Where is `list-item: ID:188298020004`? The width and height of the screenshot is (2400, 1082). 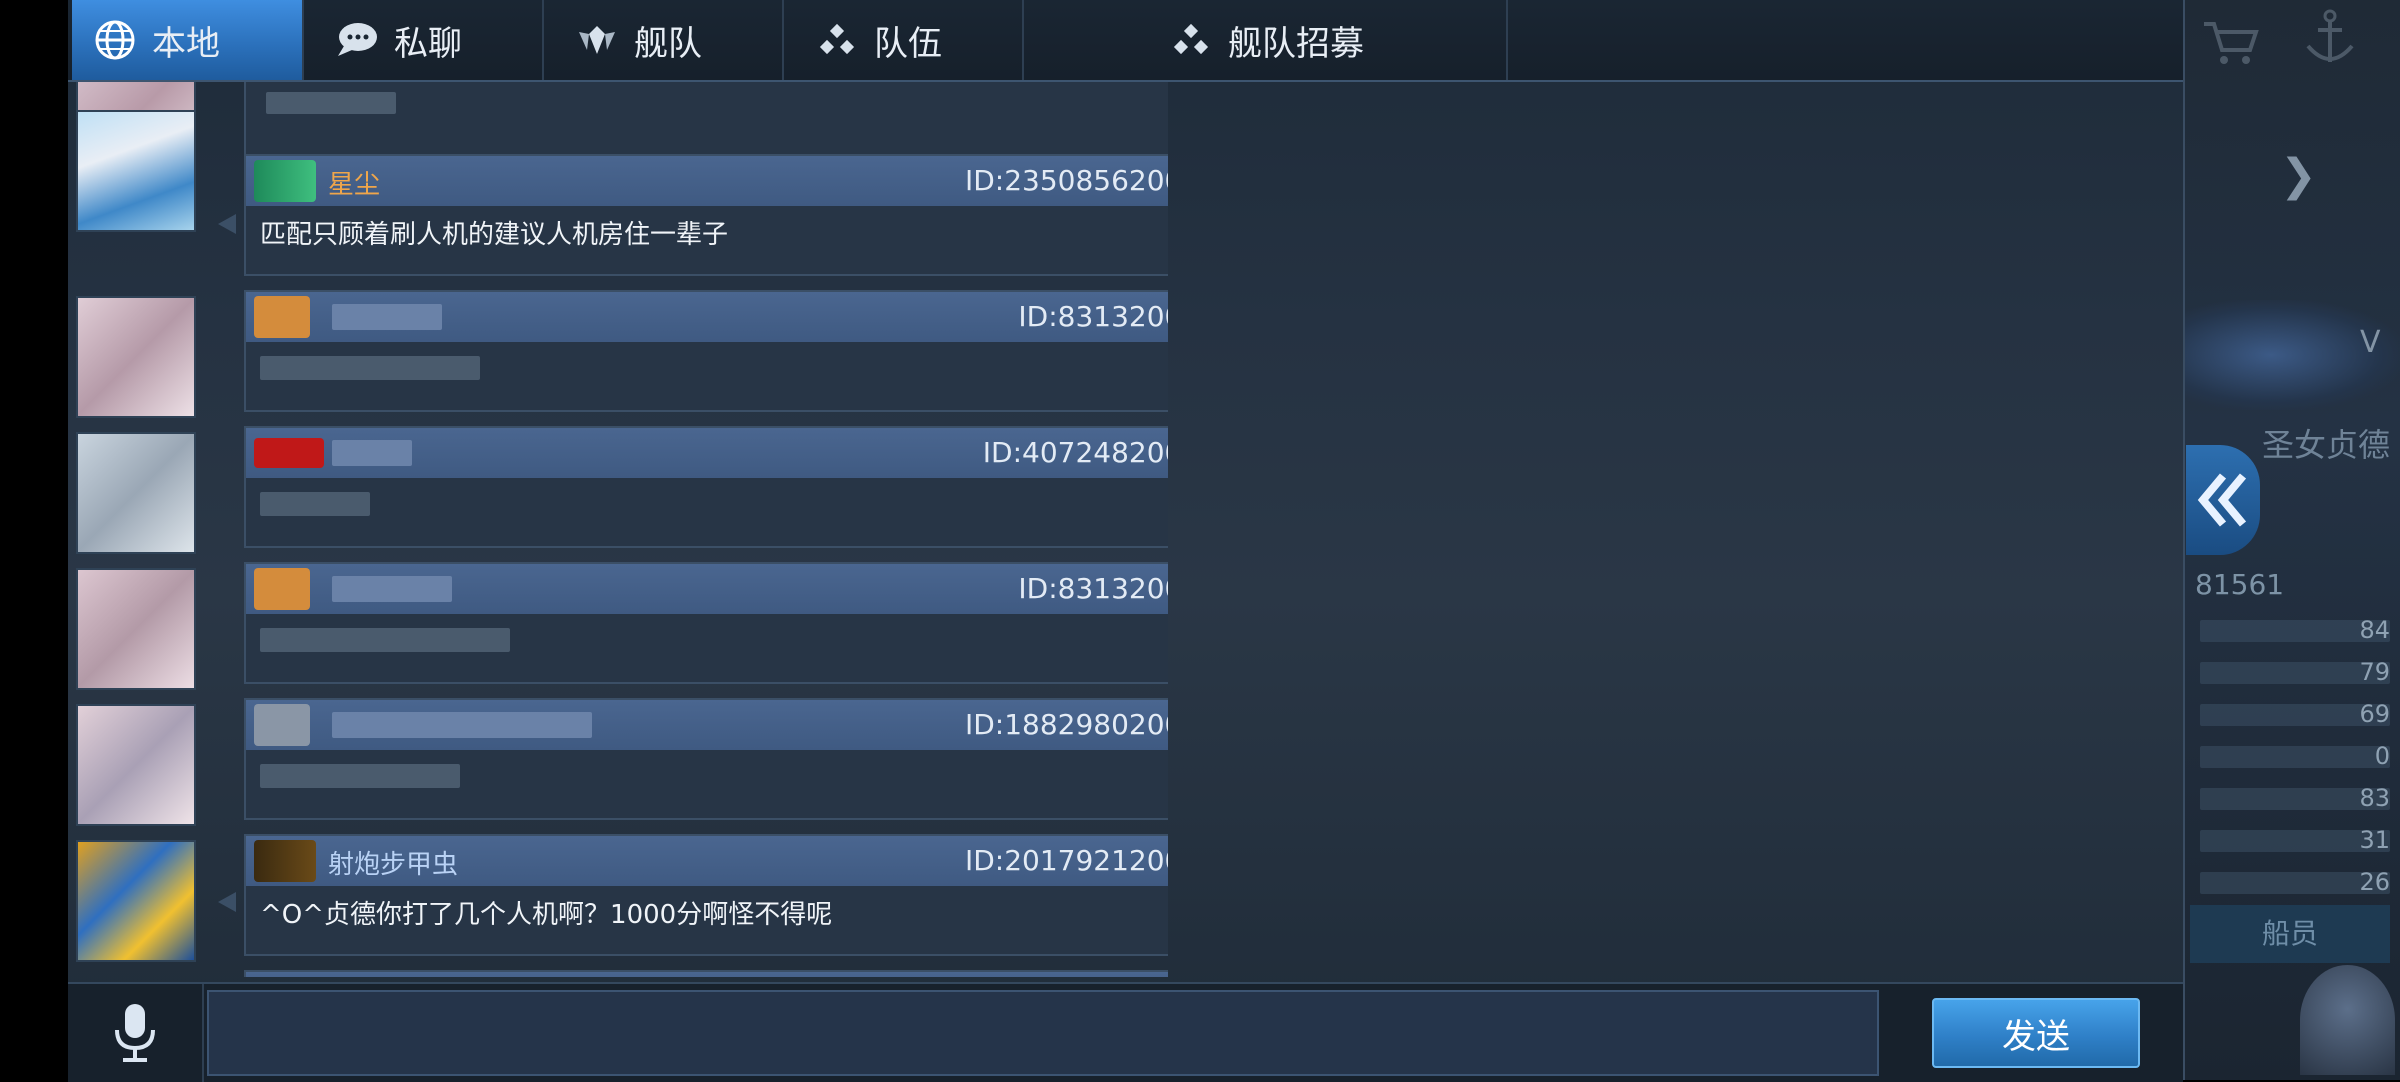 list-item: ID:188298020004 is located at coordinates (706, 759).